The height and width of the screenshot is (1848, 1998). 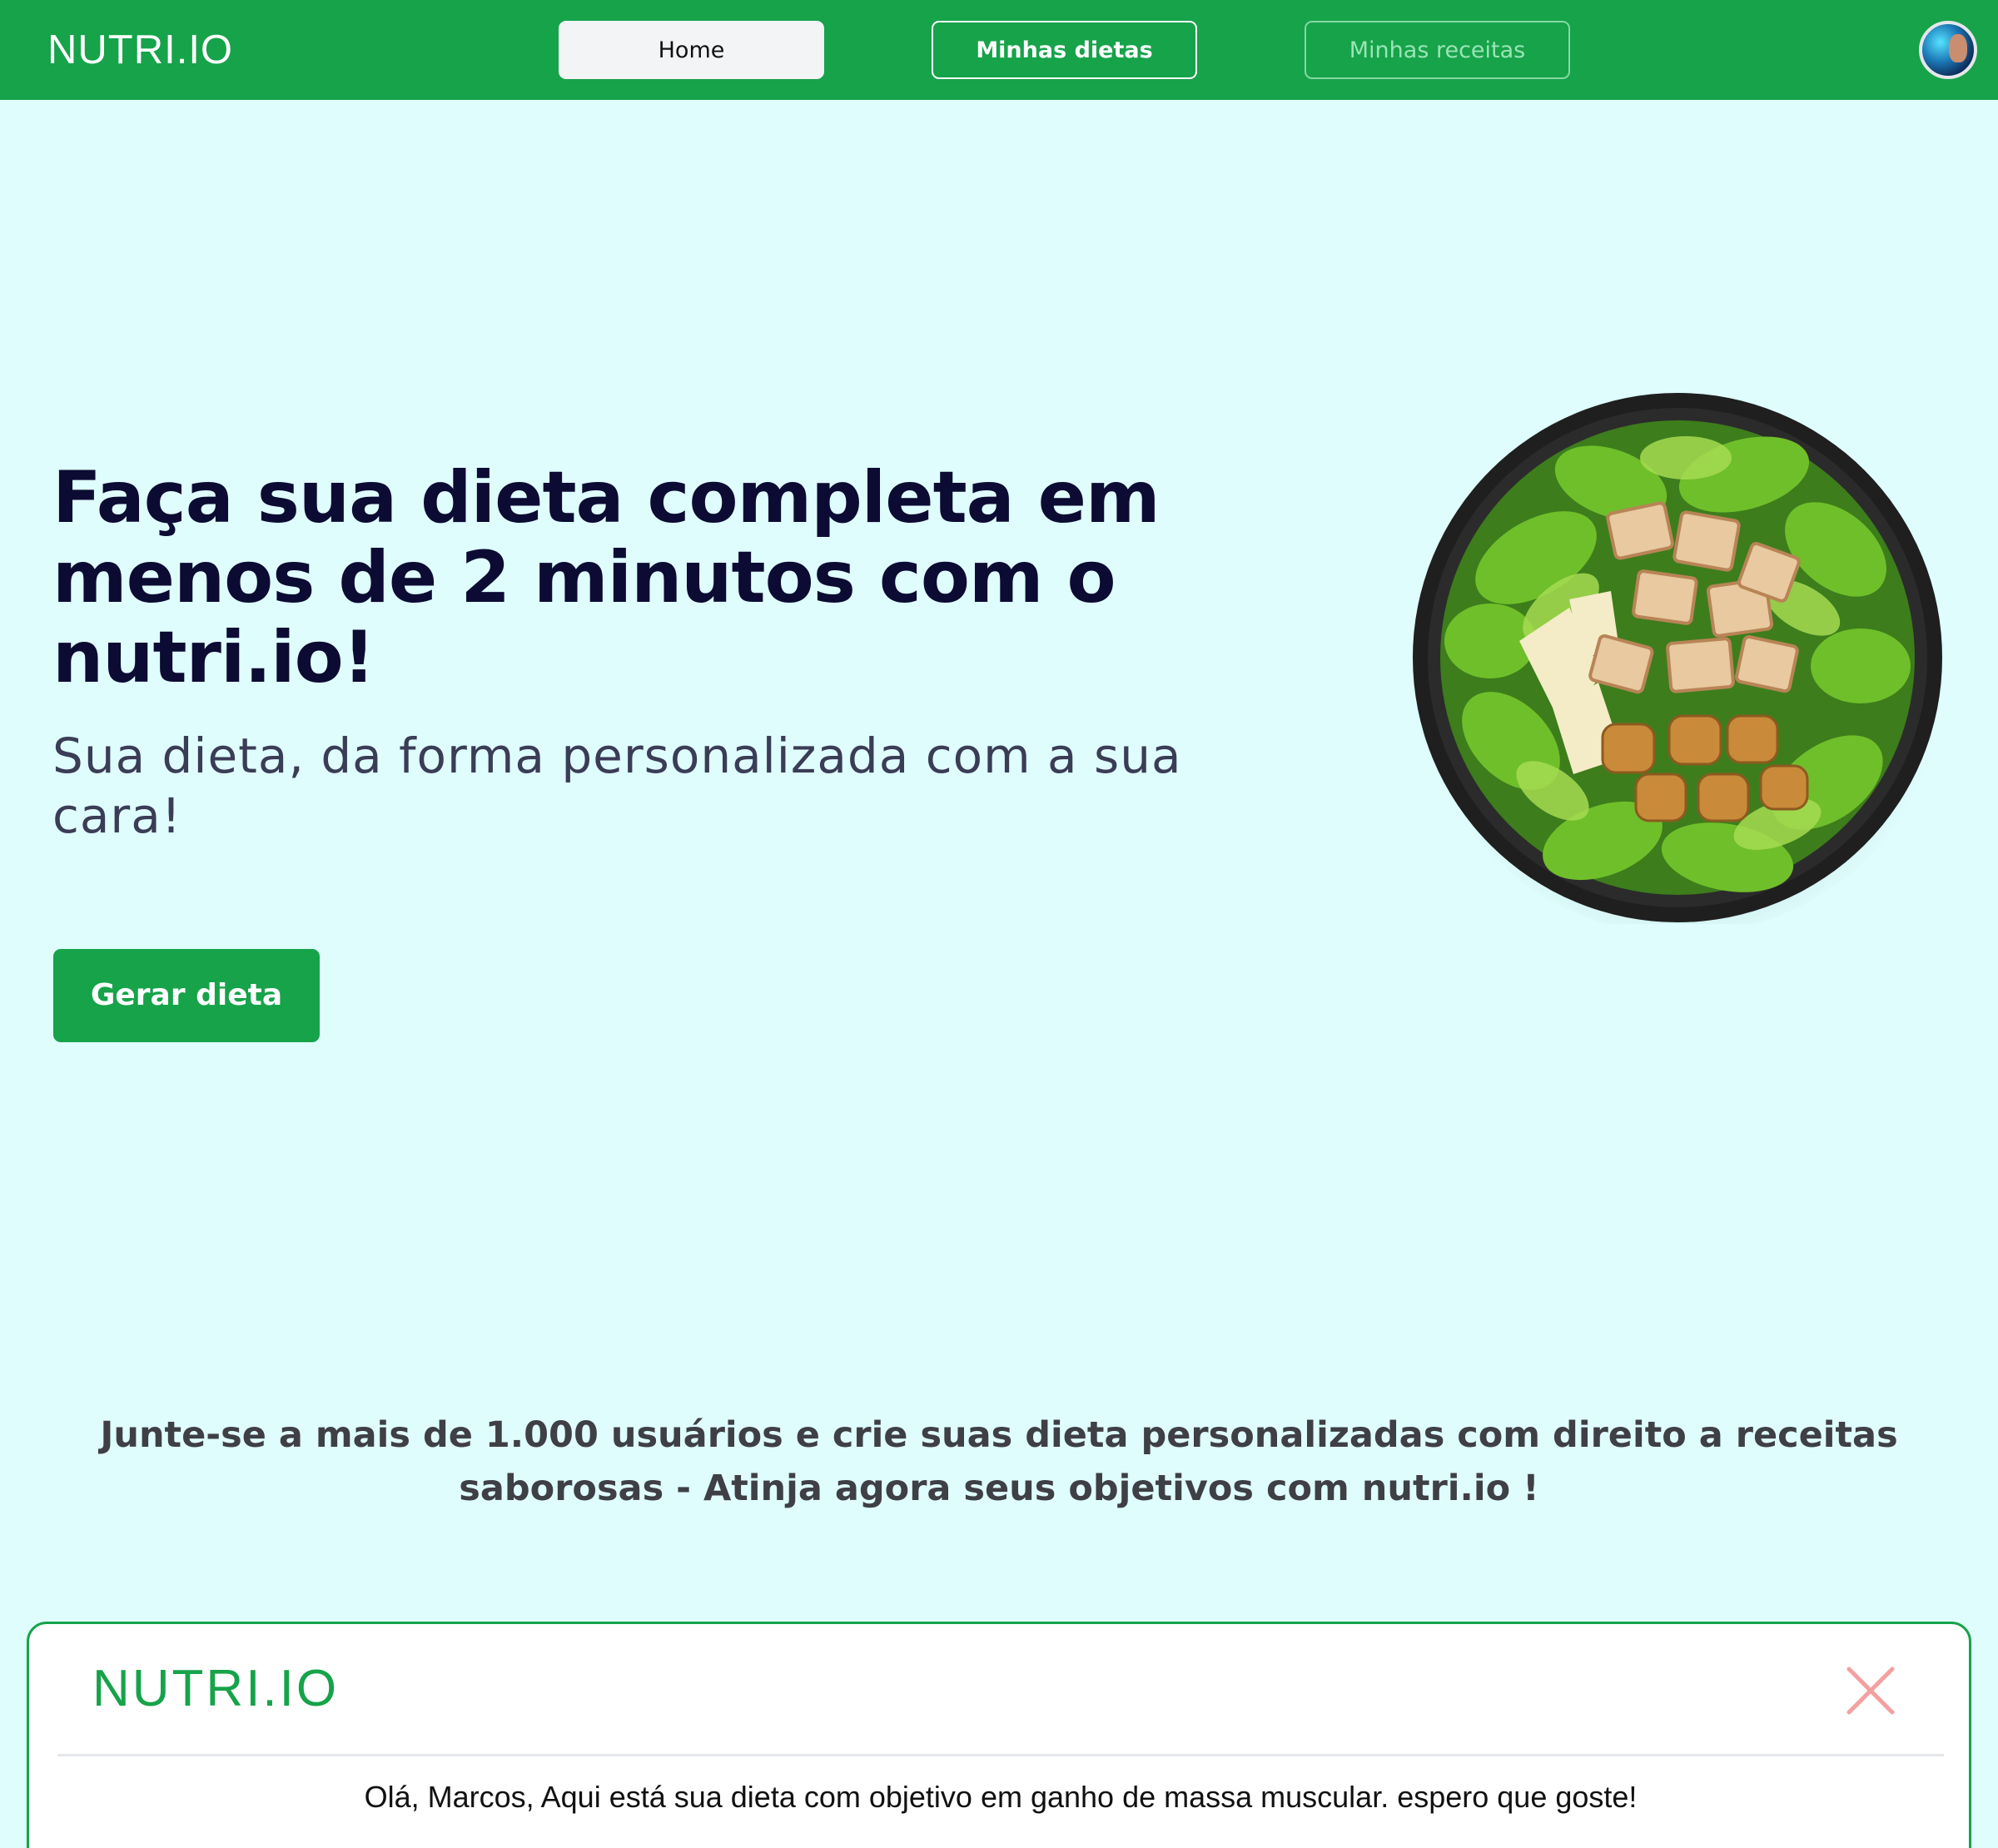 What do you see at coordinates (1000, 1755) in the screenshot?
I see `modal-divider` at bounding box center [1000, 1755].